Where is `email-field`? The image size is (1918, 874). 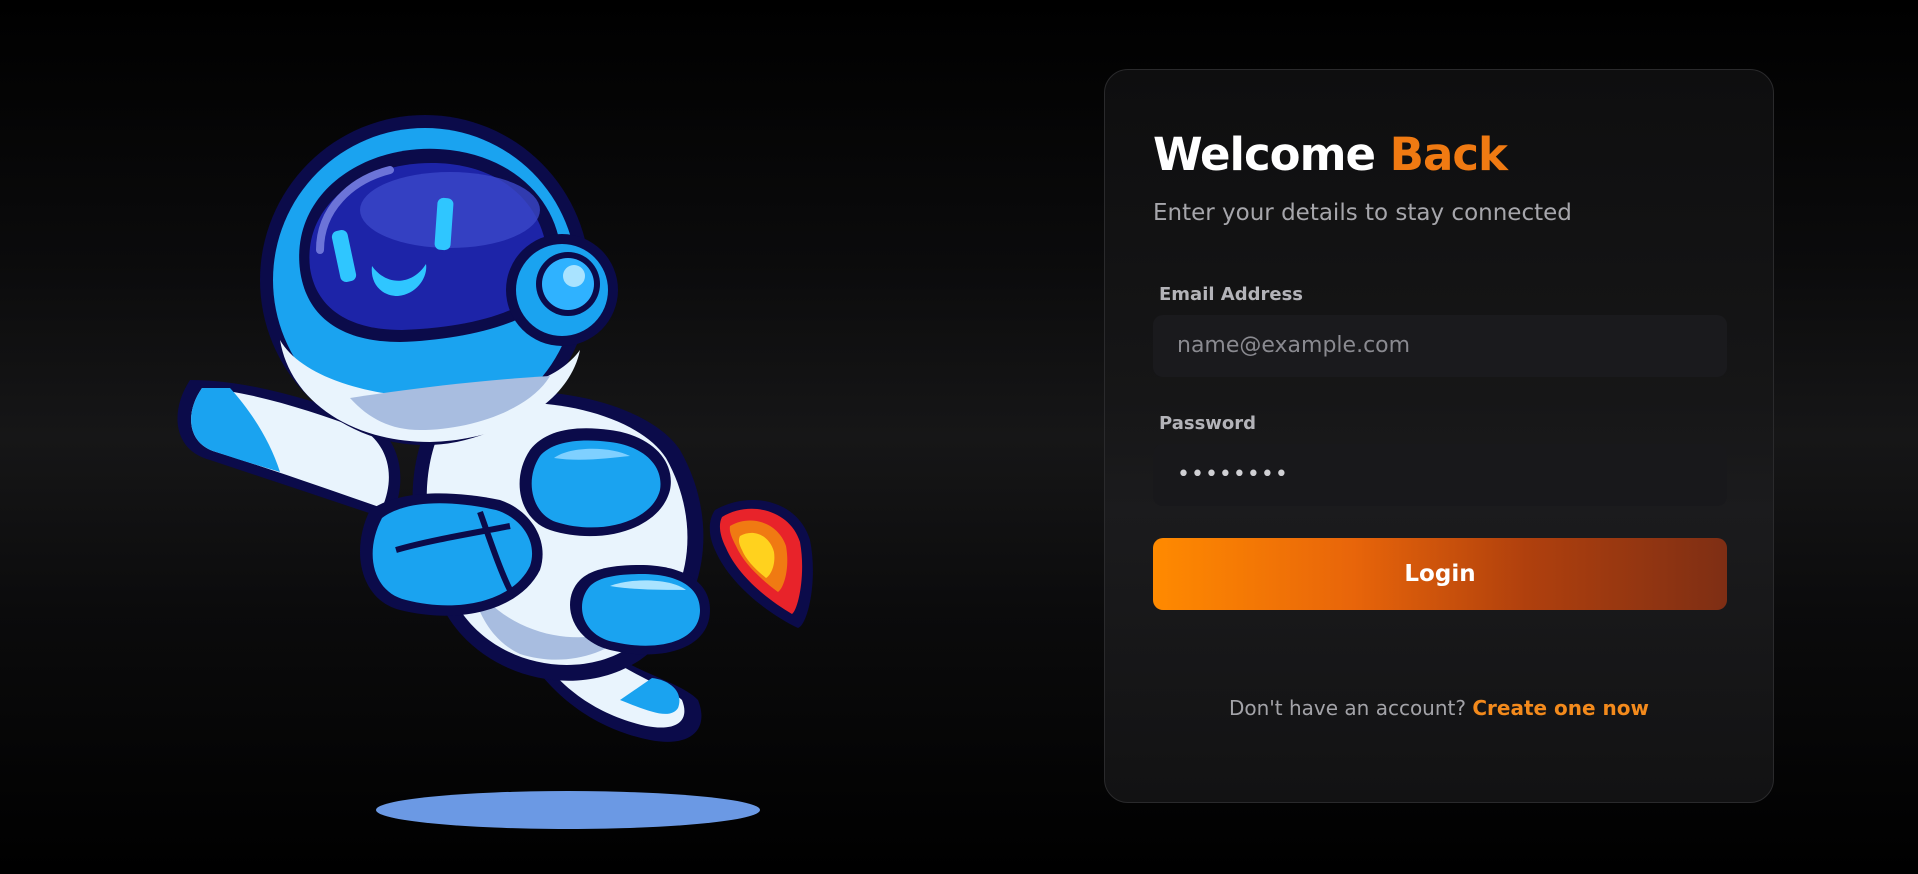 email-field is located at coordinates (1440, 345).